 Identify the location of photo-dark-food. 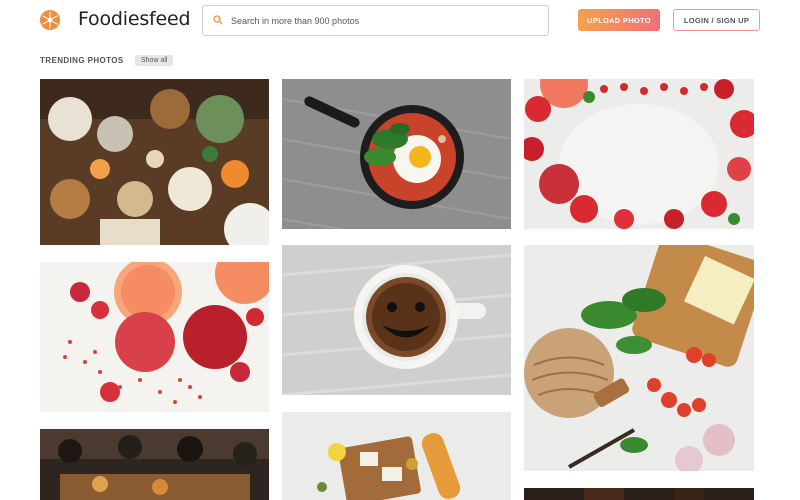
(639, 494).